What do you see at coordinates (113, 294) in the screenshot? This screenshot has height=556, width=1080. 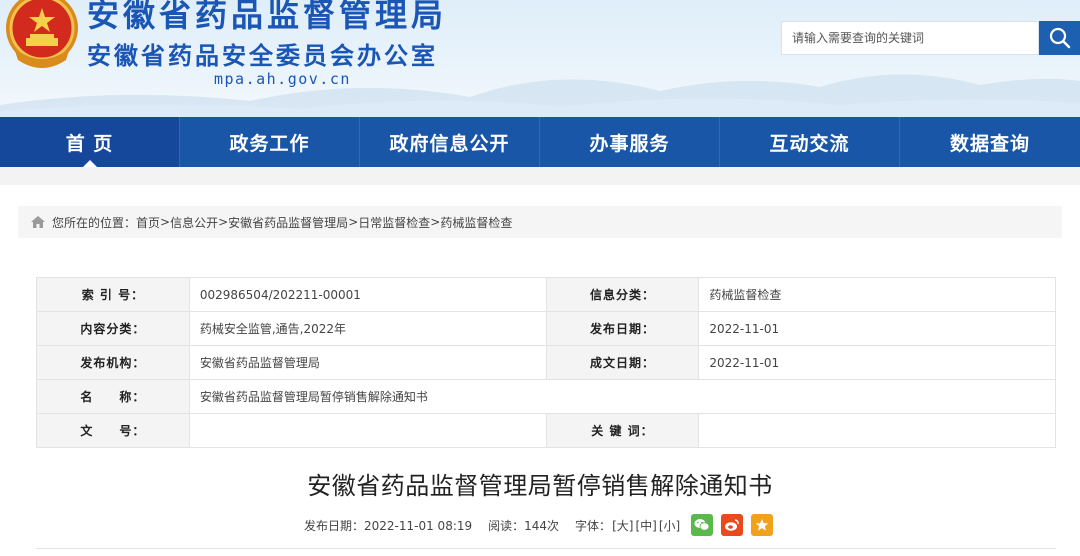 I see `meta-label: 索 引 号：` at bounding box center [113, 294].